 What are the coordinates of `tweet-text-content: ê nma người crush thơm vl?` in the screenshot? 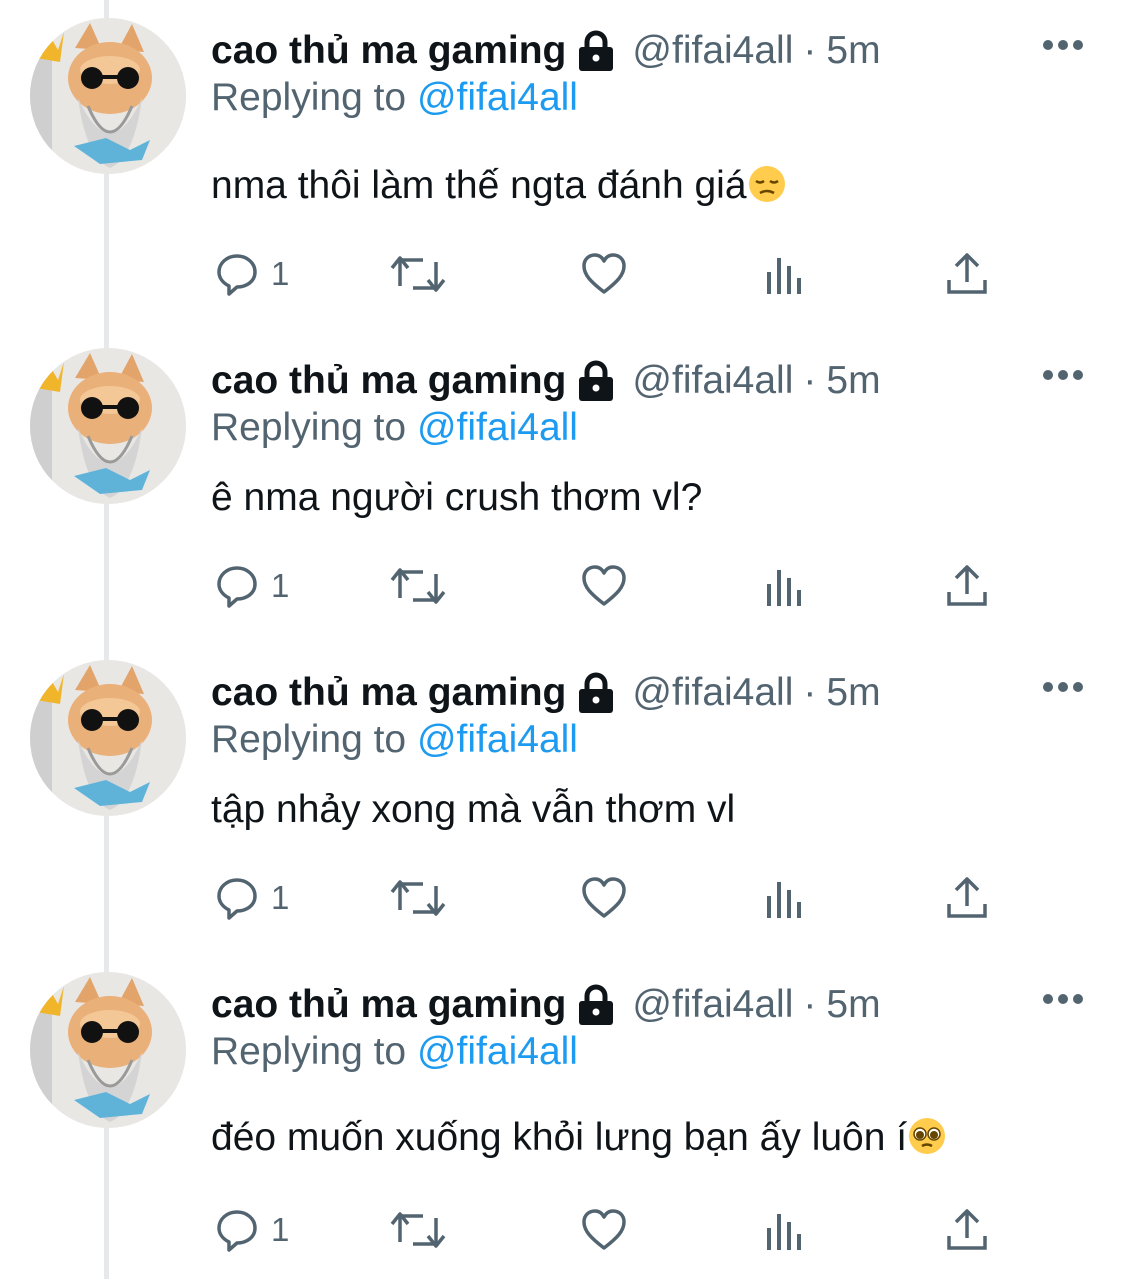 It's located at (457, 497).